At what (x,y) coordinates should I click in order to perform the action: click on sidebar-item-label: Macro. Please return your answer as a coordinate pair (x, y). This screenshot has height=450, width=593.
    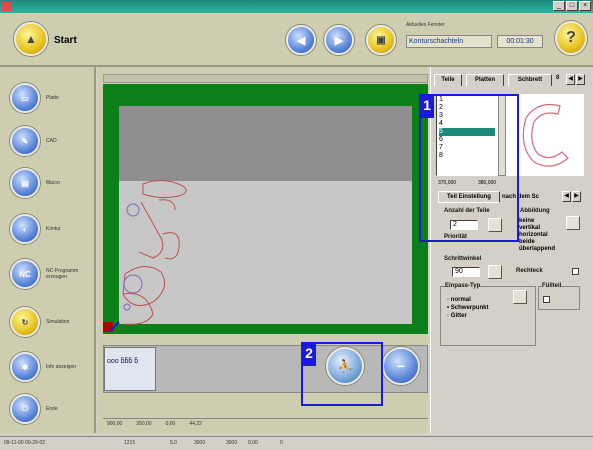
    Looking at the image, I should click on (53, 183).